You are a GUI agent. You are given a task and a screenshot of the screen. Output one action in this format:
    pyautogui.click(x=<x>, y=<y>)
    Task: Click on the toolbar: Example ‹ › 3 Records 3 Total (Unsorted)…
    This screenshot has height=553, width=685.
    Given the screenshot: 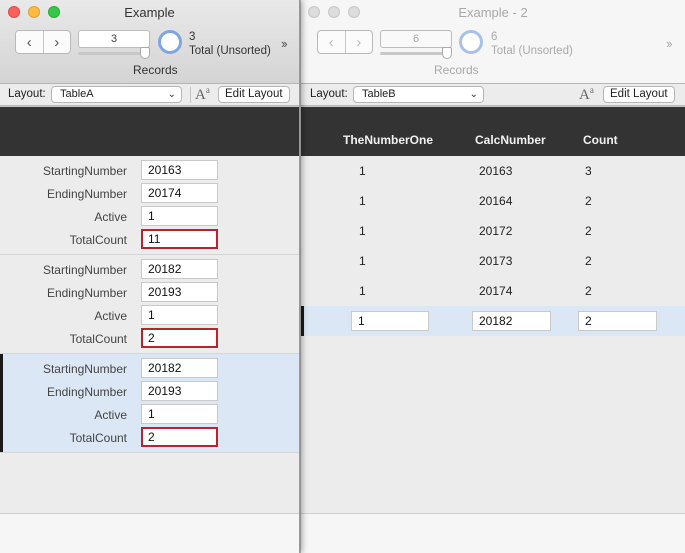 What is the action you would take?
    pyautogui.click(x=149, y=42)
    